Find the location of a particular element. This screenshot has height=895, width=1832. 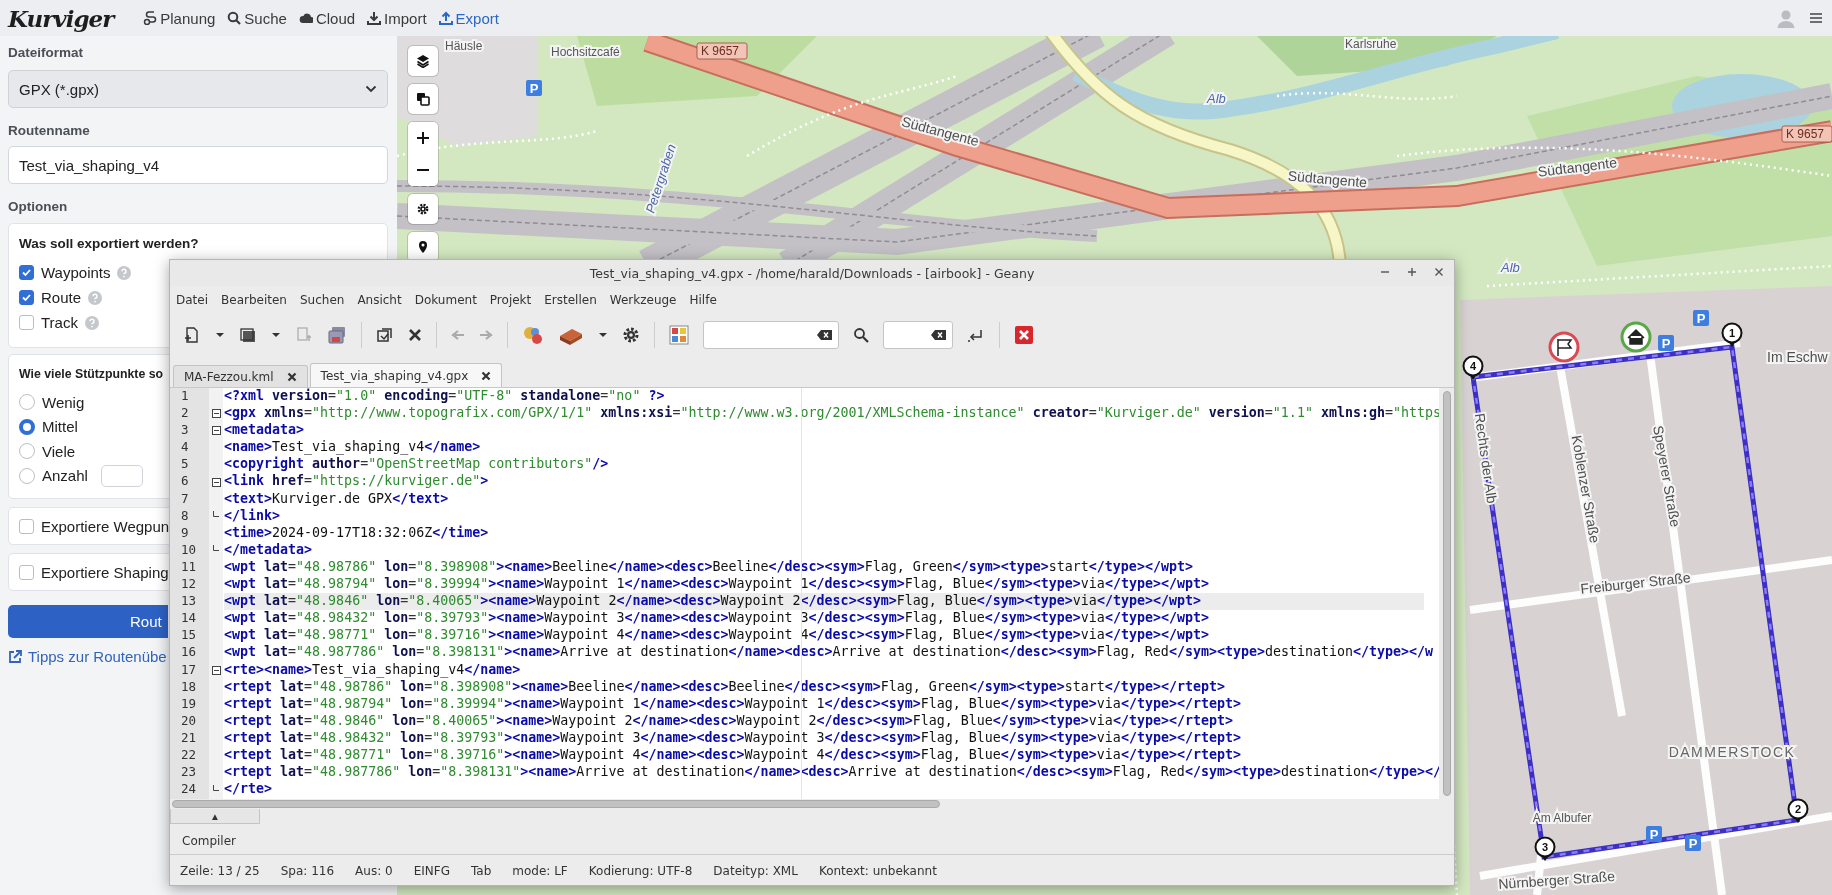

nav-link: Cloud is located at coordinates (327, 18).